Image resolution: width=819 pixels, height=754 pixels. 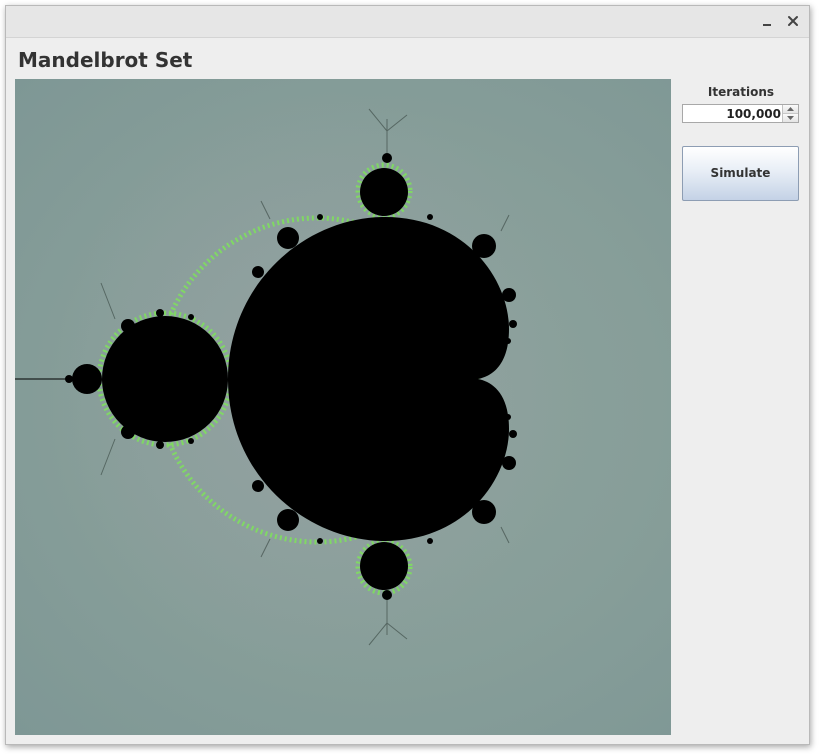 What do you see at coordinates (105, 60) in the screenshot?
I see `page-title: Mandelbrot Set` at bounding box center [105, 60].